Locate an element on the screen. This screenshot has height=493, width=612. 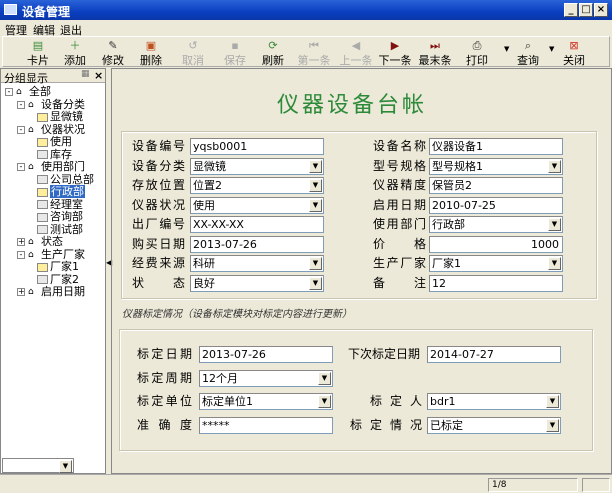
select-标定单位: 标定单位1 ▼ is located at coordinates (266, 401).